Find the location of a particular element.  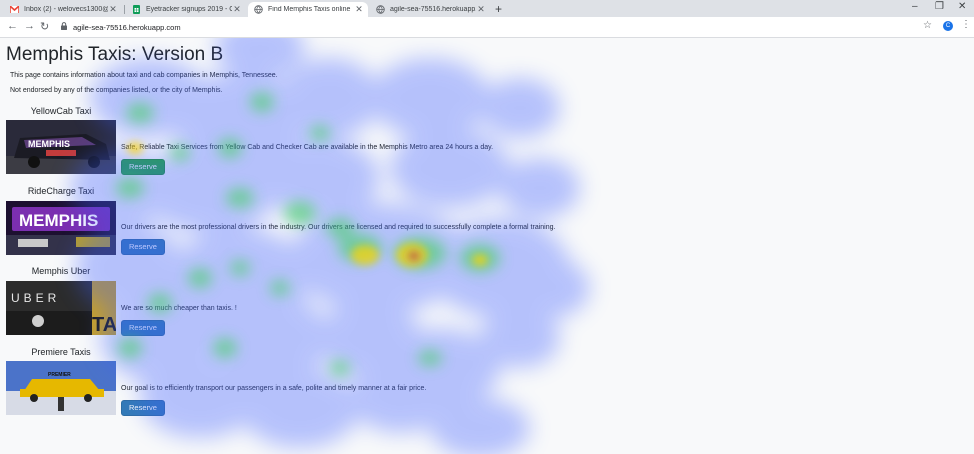

tab-agile-sea: agile-sea-75516.herokuapp.com ✕ is located at coordinates (430, 9).